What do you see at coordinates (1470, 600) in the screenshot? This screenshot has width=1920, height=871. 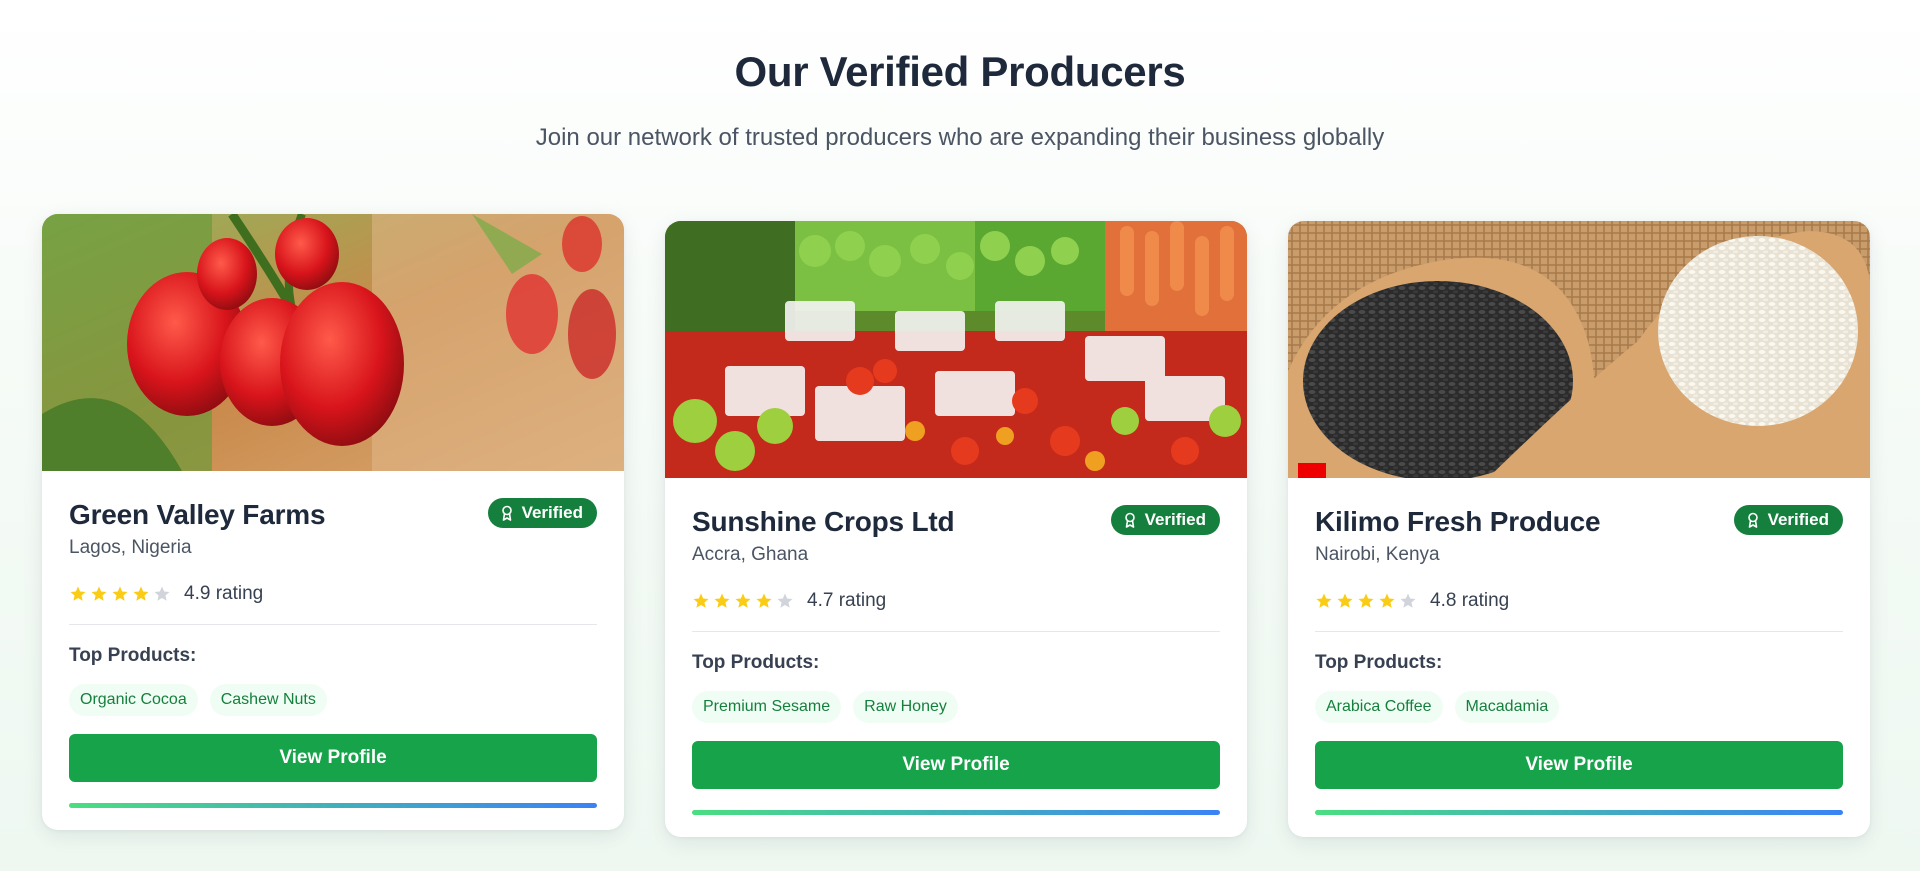 I see `rating-text: 4.8 rating` at bounding box center [1470, 600].